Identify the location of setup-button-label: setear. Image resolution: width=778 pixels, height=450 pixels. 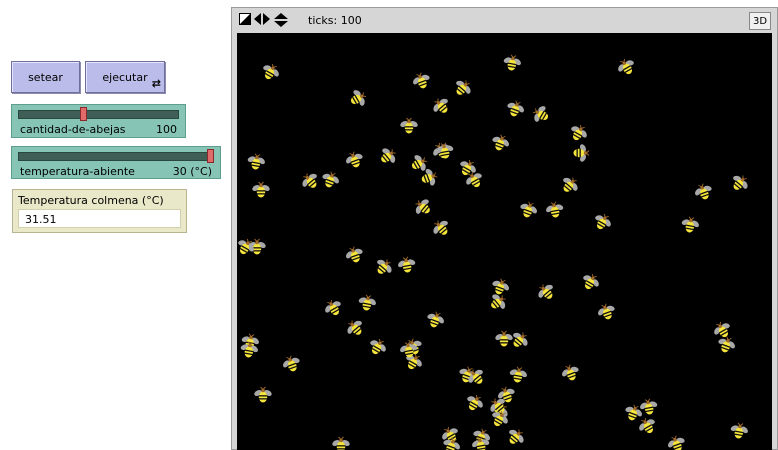
(45, 77).